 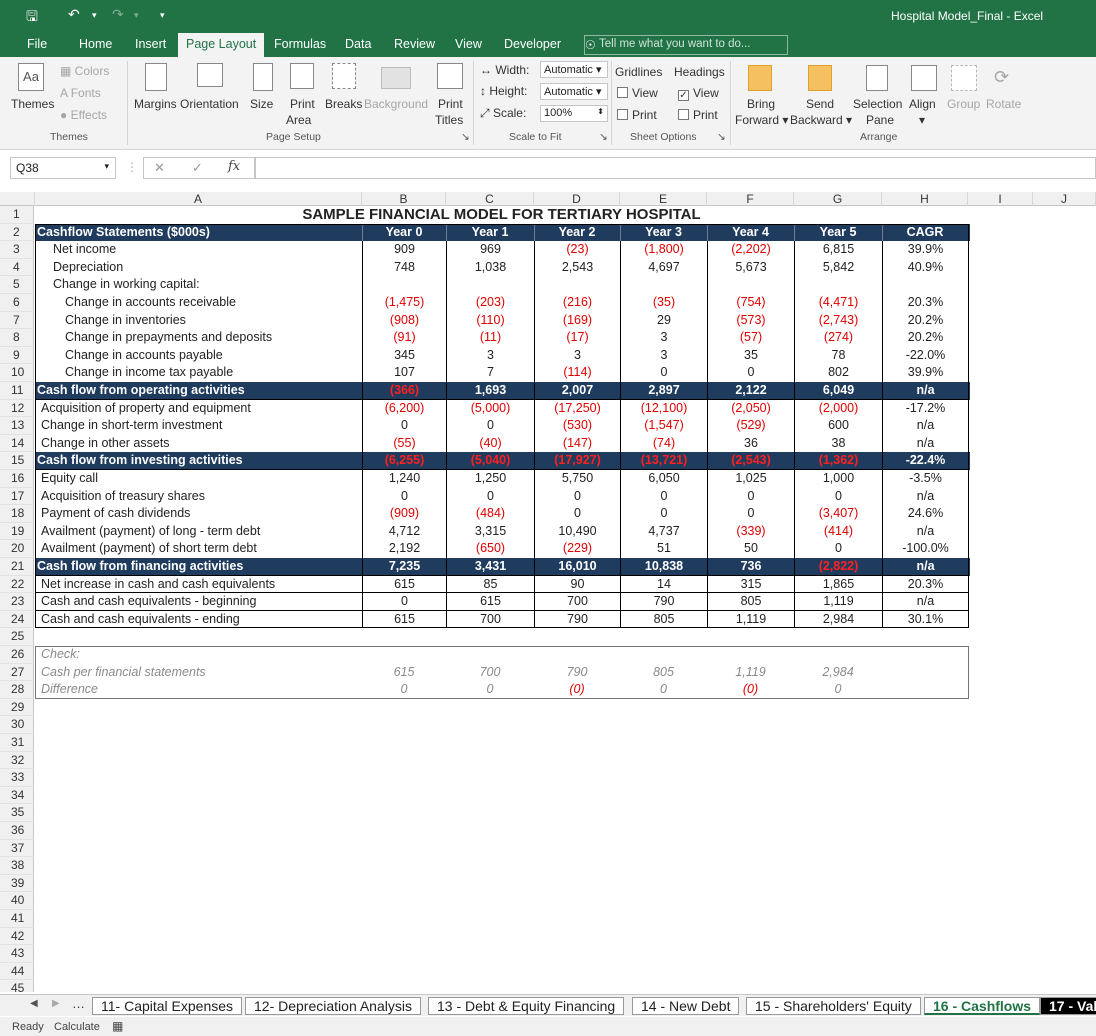 What do you see at coordinates (750, 303) in the screenshot?
I see `value-cell: (754)` at bounding box center [750, 303].